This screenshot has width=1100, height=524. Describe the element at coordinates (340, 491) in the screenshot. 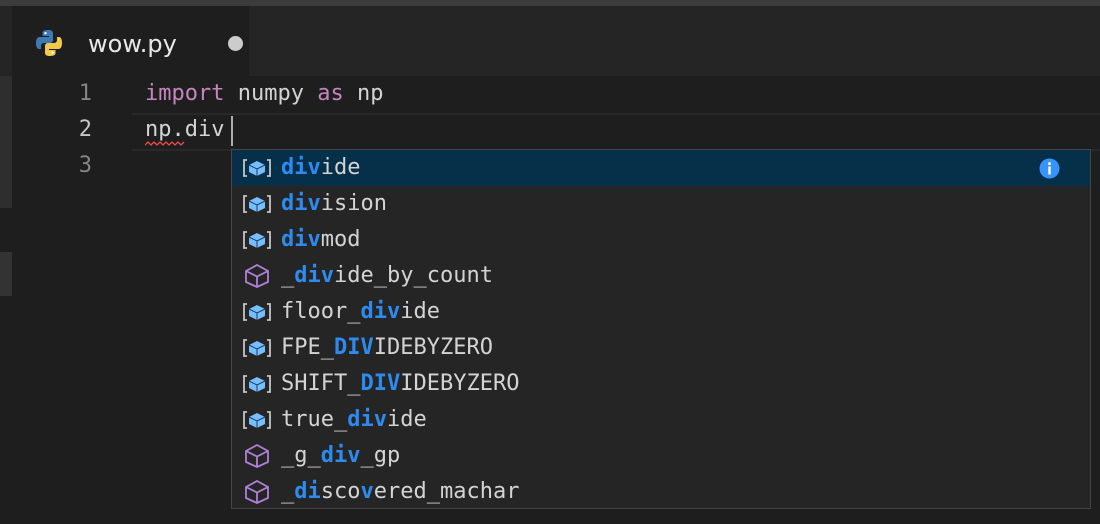

I see `label-text: sco` at that location.